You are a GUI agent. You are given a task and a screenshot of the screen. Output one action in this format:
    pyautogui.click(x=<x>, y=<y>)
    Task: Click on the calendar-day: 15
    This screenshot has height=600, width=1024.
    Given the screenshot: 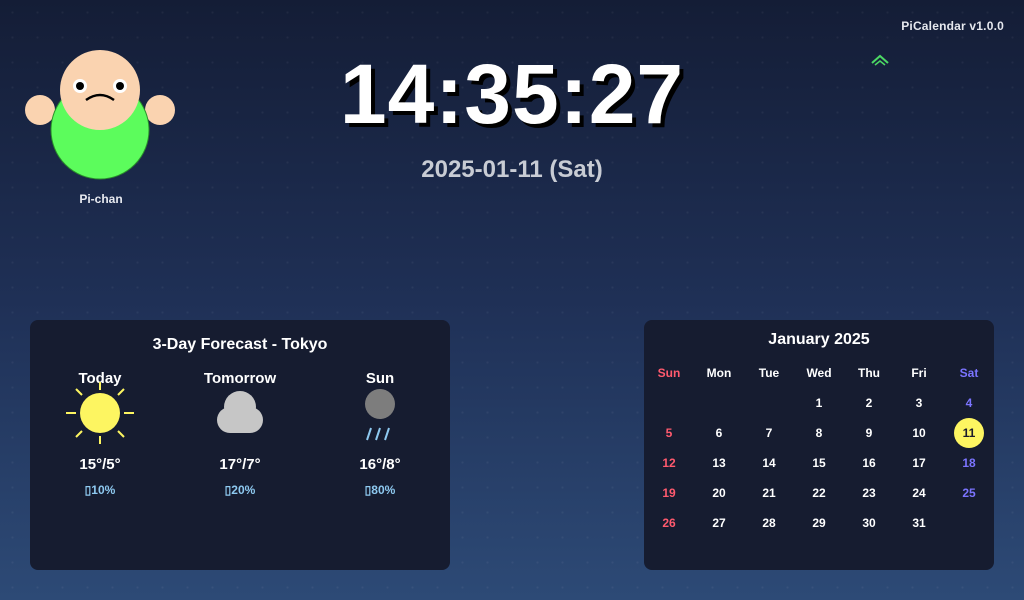 What is the action you would take?
    pyautogui.click(x=819, y=463)
    